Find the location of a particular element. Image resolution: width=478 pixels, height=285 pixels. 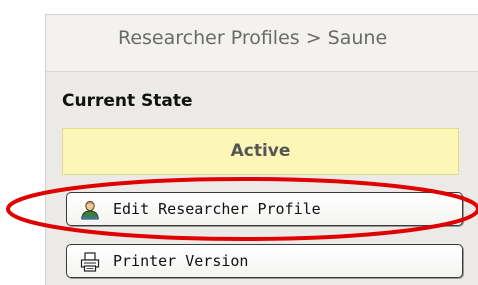

edit-researcher-profile-button: Edit Researcher Profile is located at coordinates (264, 209).